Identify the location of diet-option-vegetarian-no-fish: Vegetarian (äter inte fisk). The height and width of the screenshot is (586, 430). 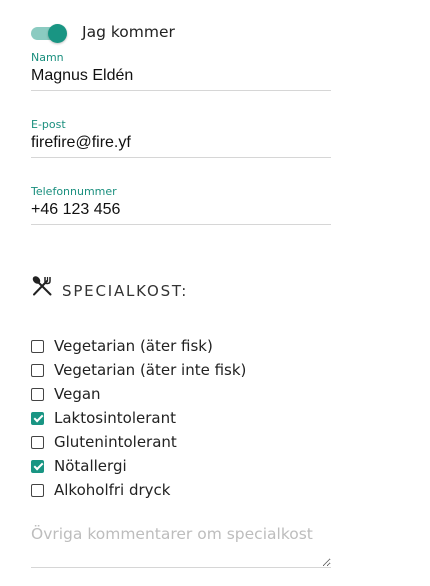
(138, 370).